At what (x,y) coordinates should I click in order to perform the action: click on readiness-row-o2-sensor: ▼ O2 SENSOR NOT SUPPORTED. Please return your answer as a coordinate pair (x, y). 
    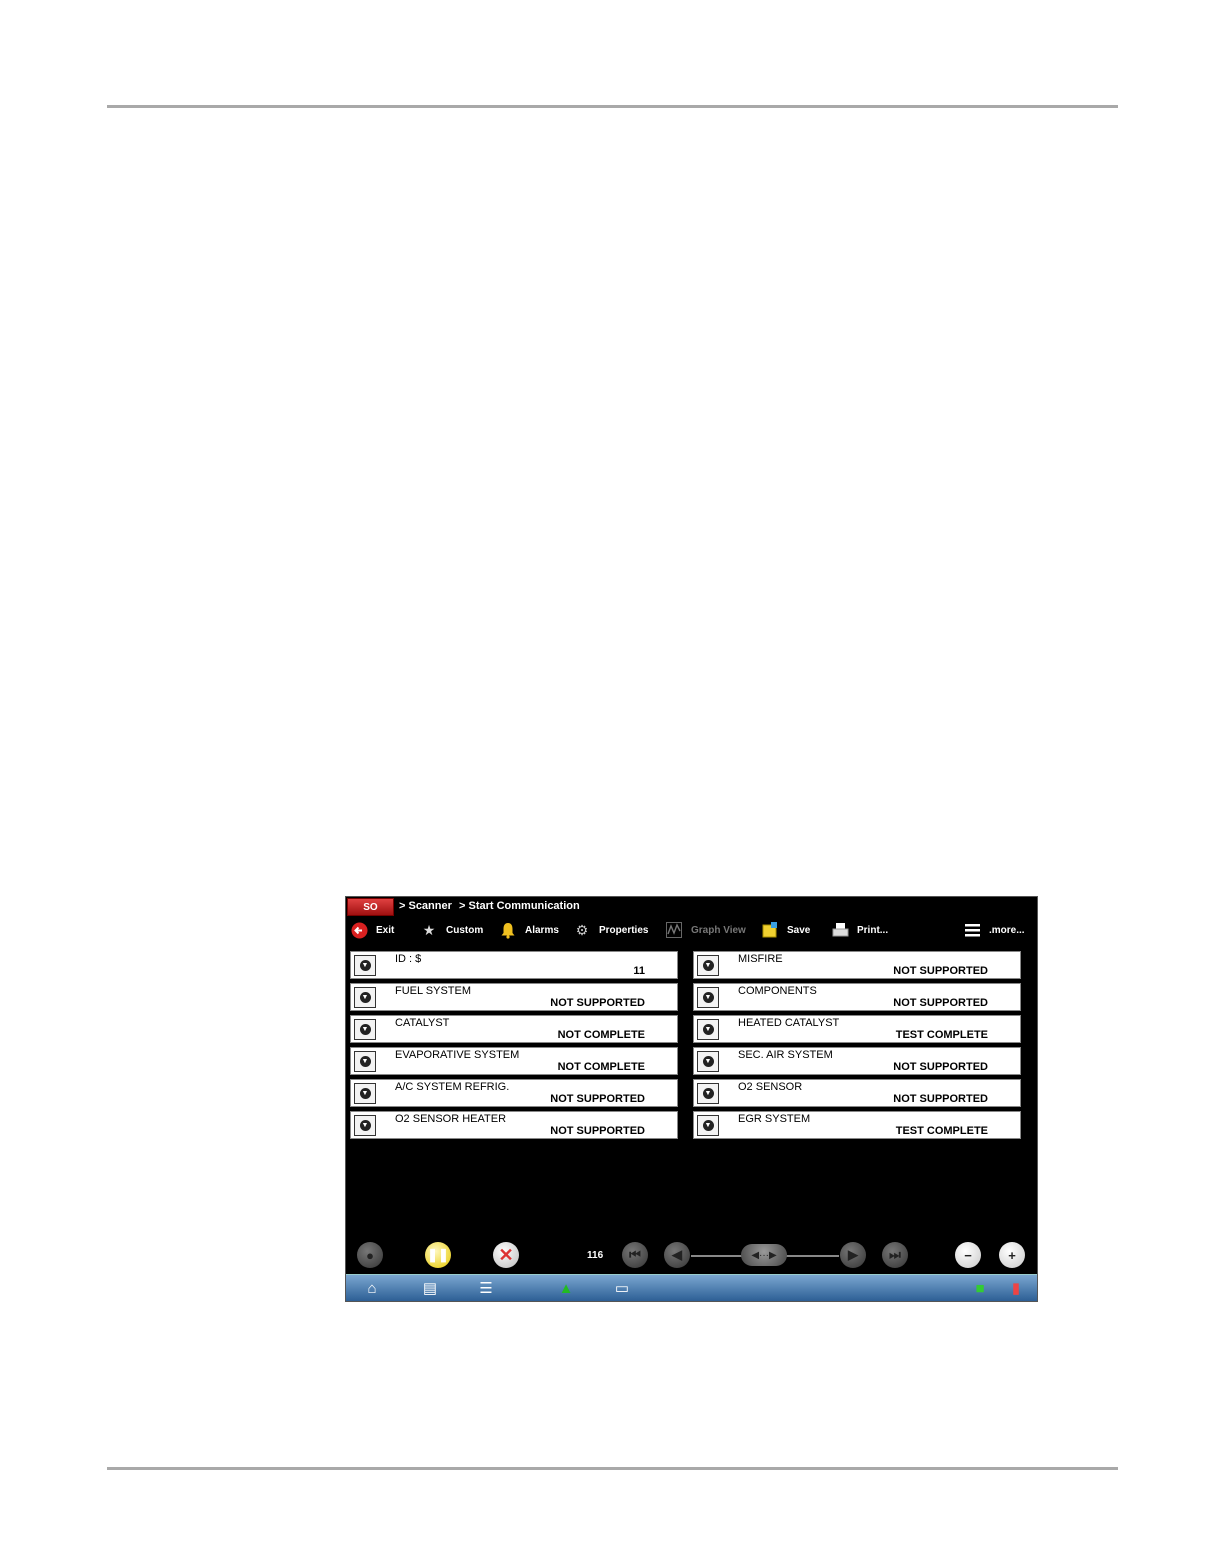
    Looking at the image, I should click on (857, 1093).